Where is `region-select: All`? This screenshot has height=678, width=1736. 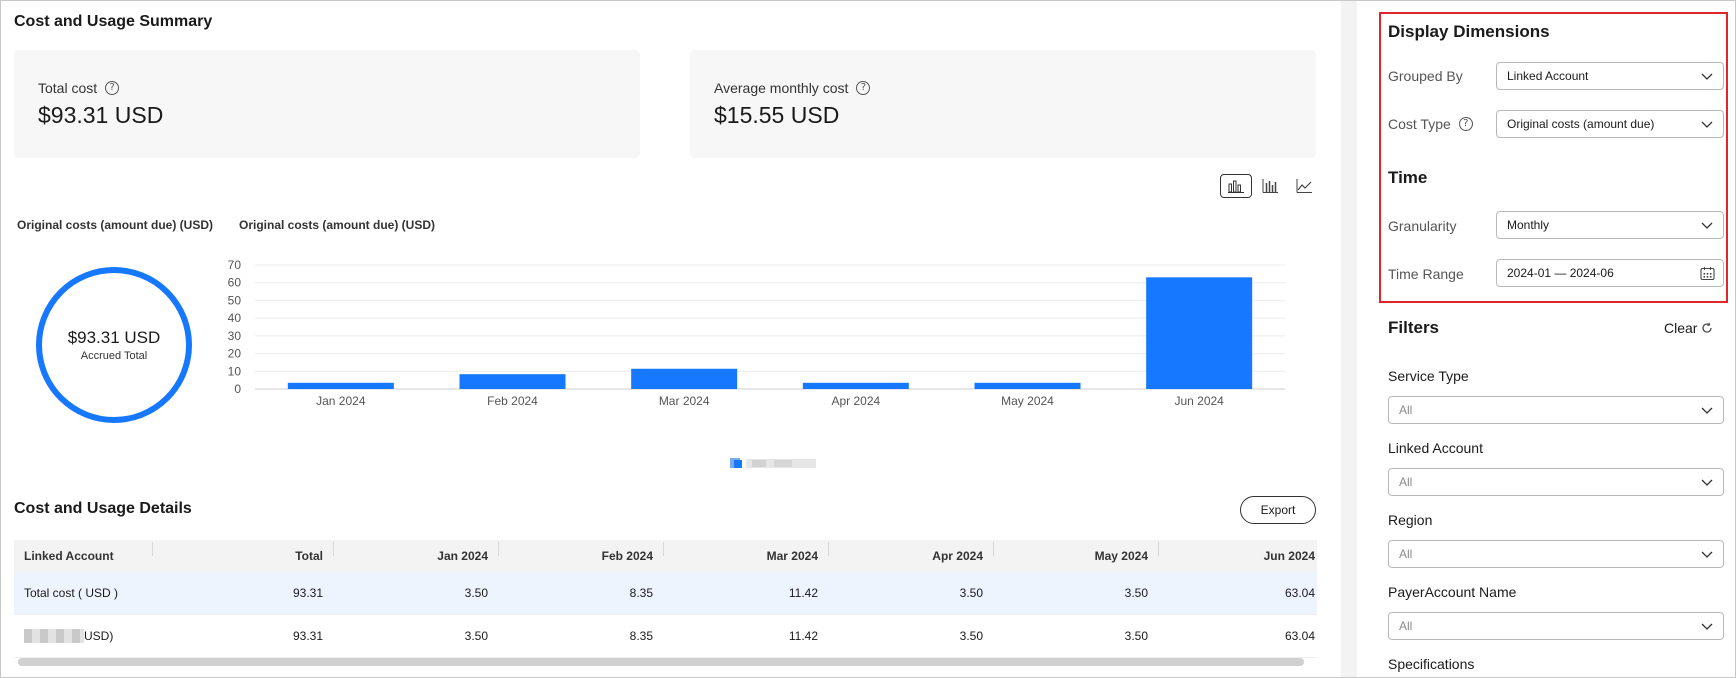 region-select: All is located at coordinates (1556, 554).